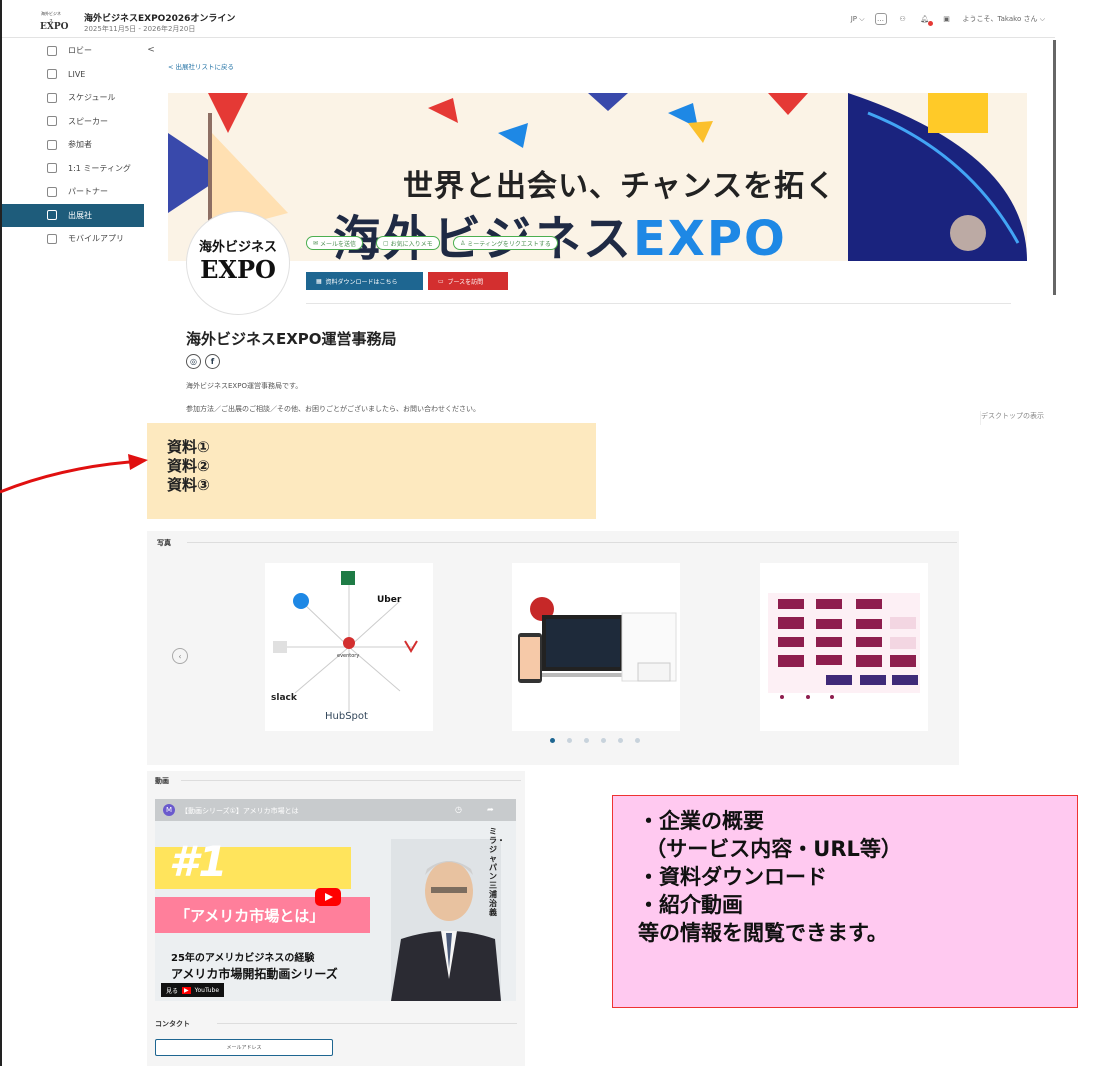 This screenshot has height=1066, width=1115. I want to click on sidebar-item: 出展社, so click(73, 215).